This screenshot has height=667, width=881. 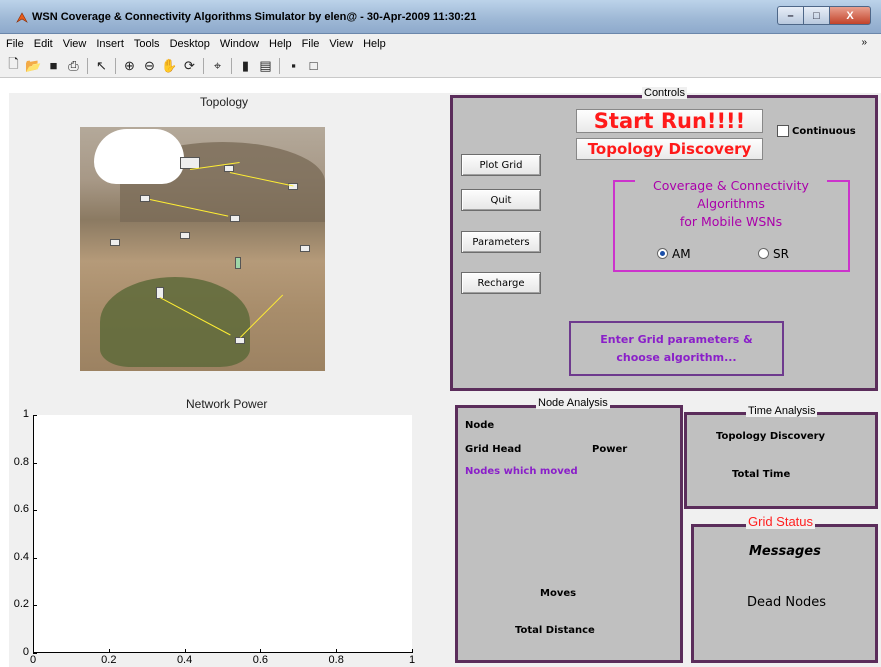 I want to click on menu-overflow-icon: », so click(x=864, y=42).